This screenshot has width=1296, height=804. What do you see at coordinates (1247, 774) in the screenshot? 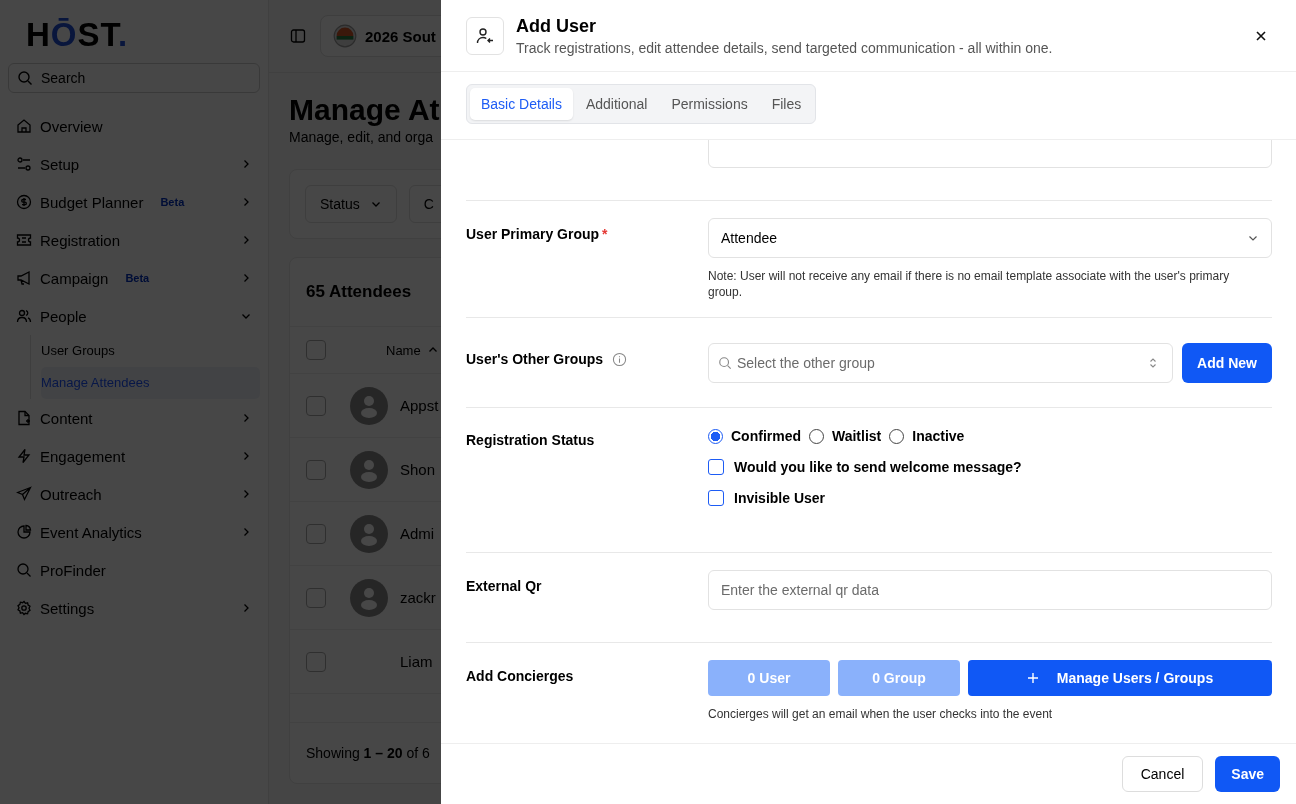
I see `save-button: Save` at bounding box center [1247, 774].